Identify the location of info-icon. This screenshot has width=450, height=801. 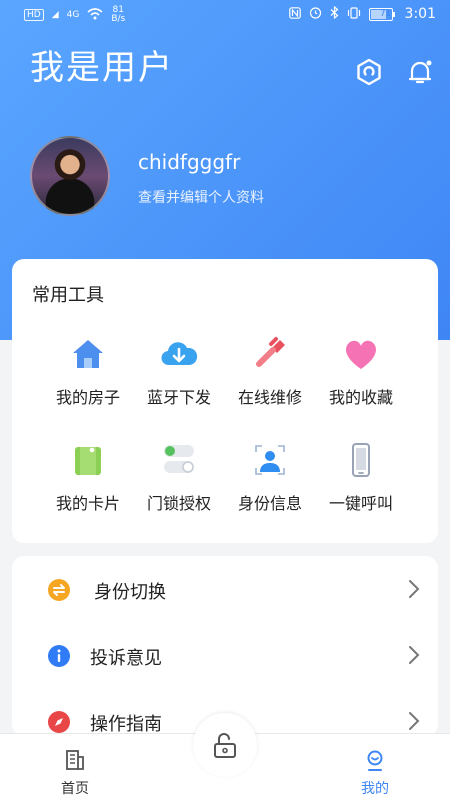
(59, 656).